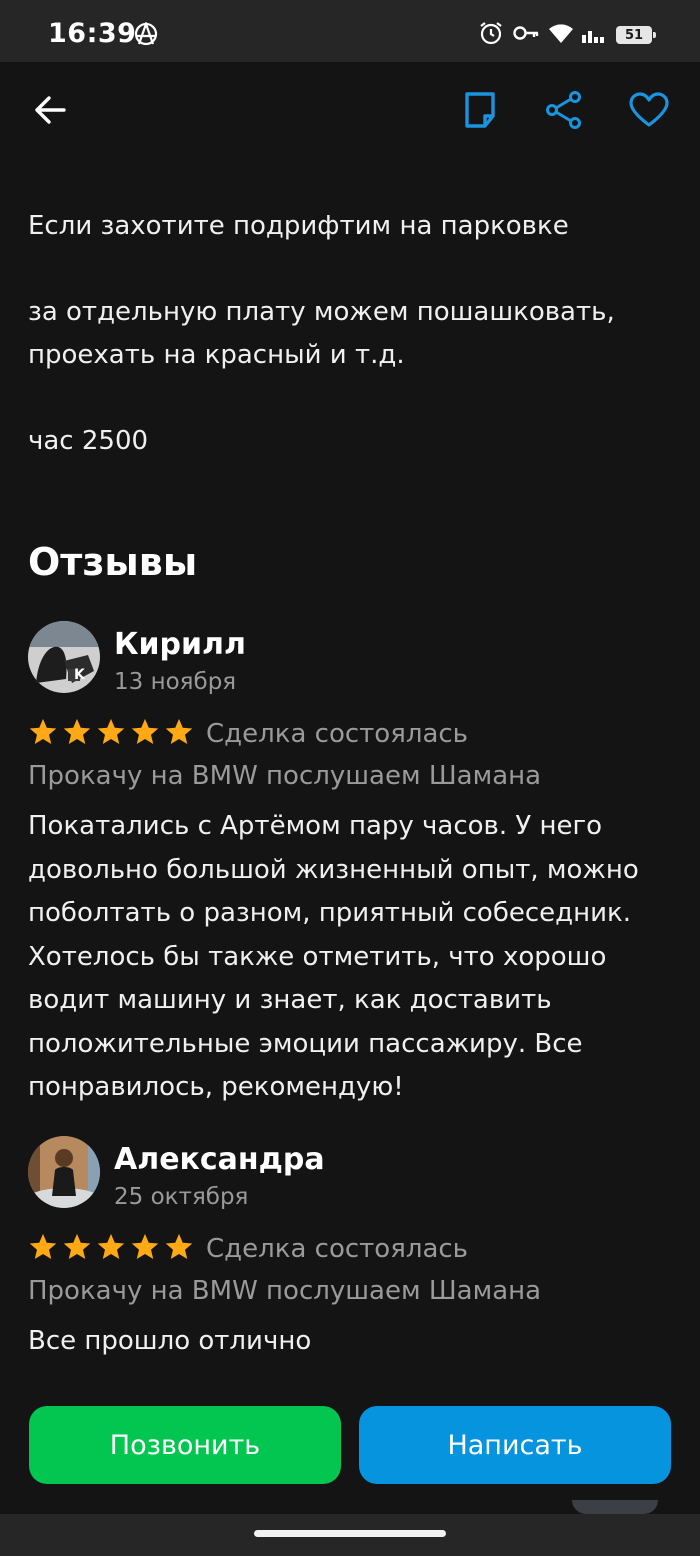 Image resolution: width=700 pixels, height=1556 pixels. What do you see at coordinates (564, 110) in the screenshot?
I see `share-icon` at bounding box center [564, 110].